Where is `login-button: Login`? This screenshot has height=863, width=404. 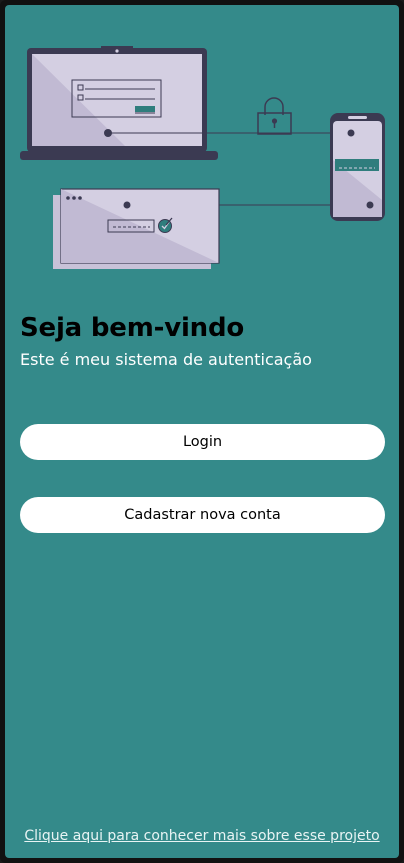
login-button: Login is located at coordinates (202, 442).